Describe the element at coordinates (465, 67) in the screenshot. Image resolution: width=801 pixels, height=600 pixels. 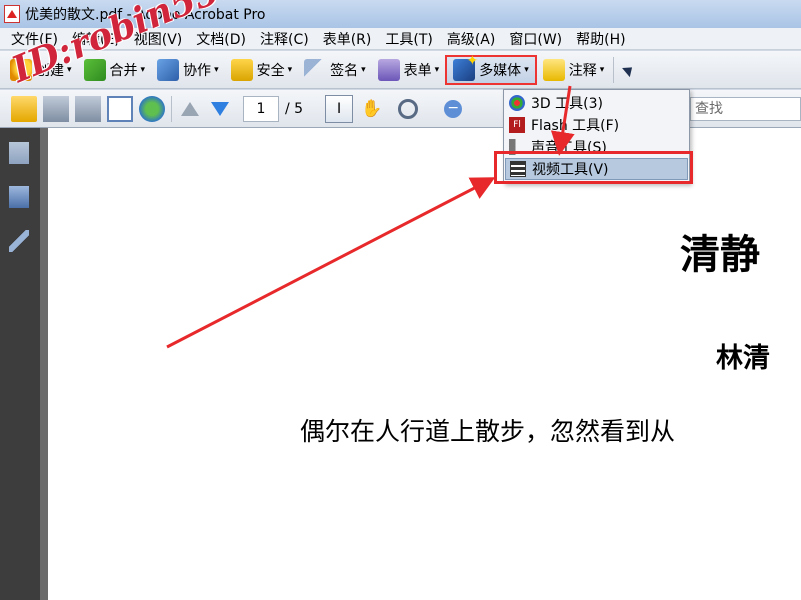
I see `multimedia-icon` at that location.